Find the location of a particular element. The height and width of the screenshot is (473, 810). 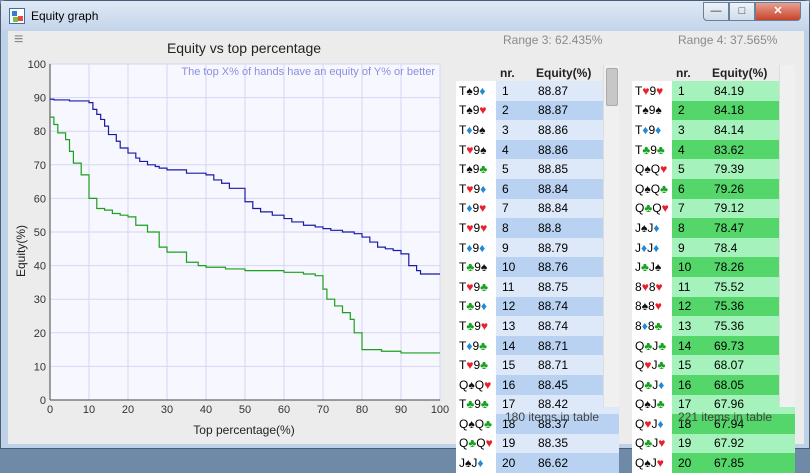

y-tick-label: 50 is located at coordinates (40, 233).